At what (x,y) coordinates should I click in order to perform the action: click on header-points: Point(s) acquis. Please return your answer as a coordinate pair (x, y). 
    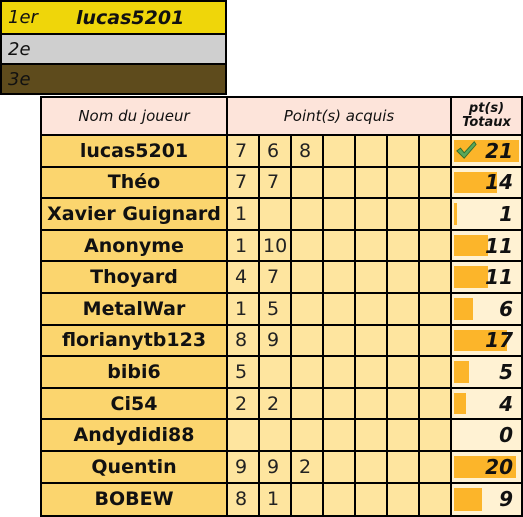
    Looking at the image, I should click on (340, 116).